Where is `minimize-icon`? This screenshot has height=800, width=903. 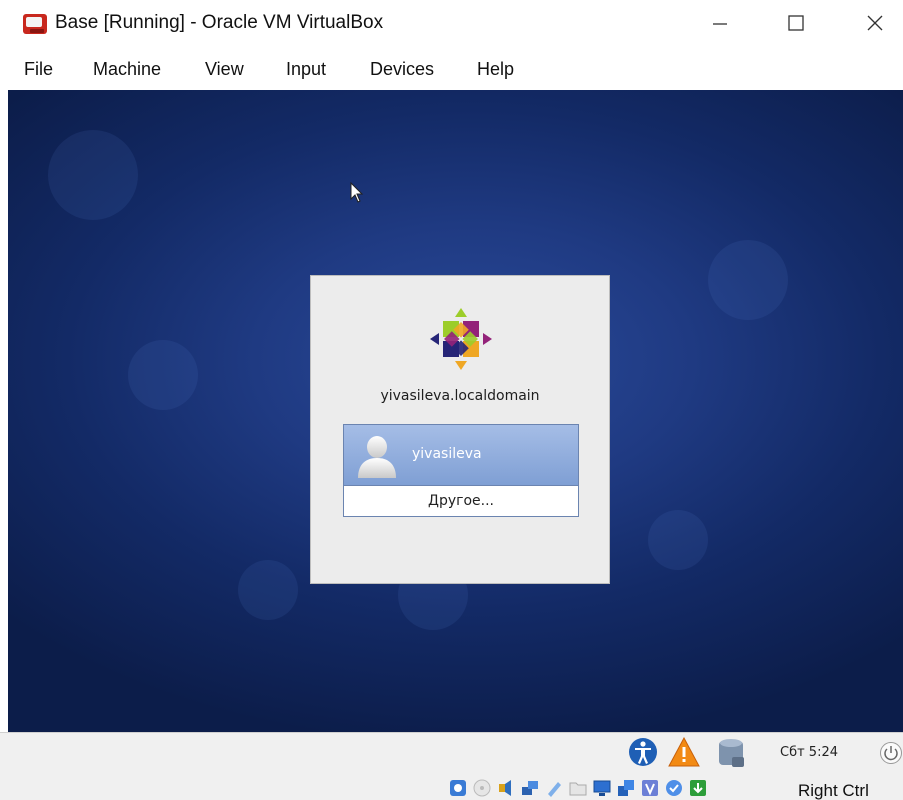 minimize-icon is located at coordinates (720, 24).